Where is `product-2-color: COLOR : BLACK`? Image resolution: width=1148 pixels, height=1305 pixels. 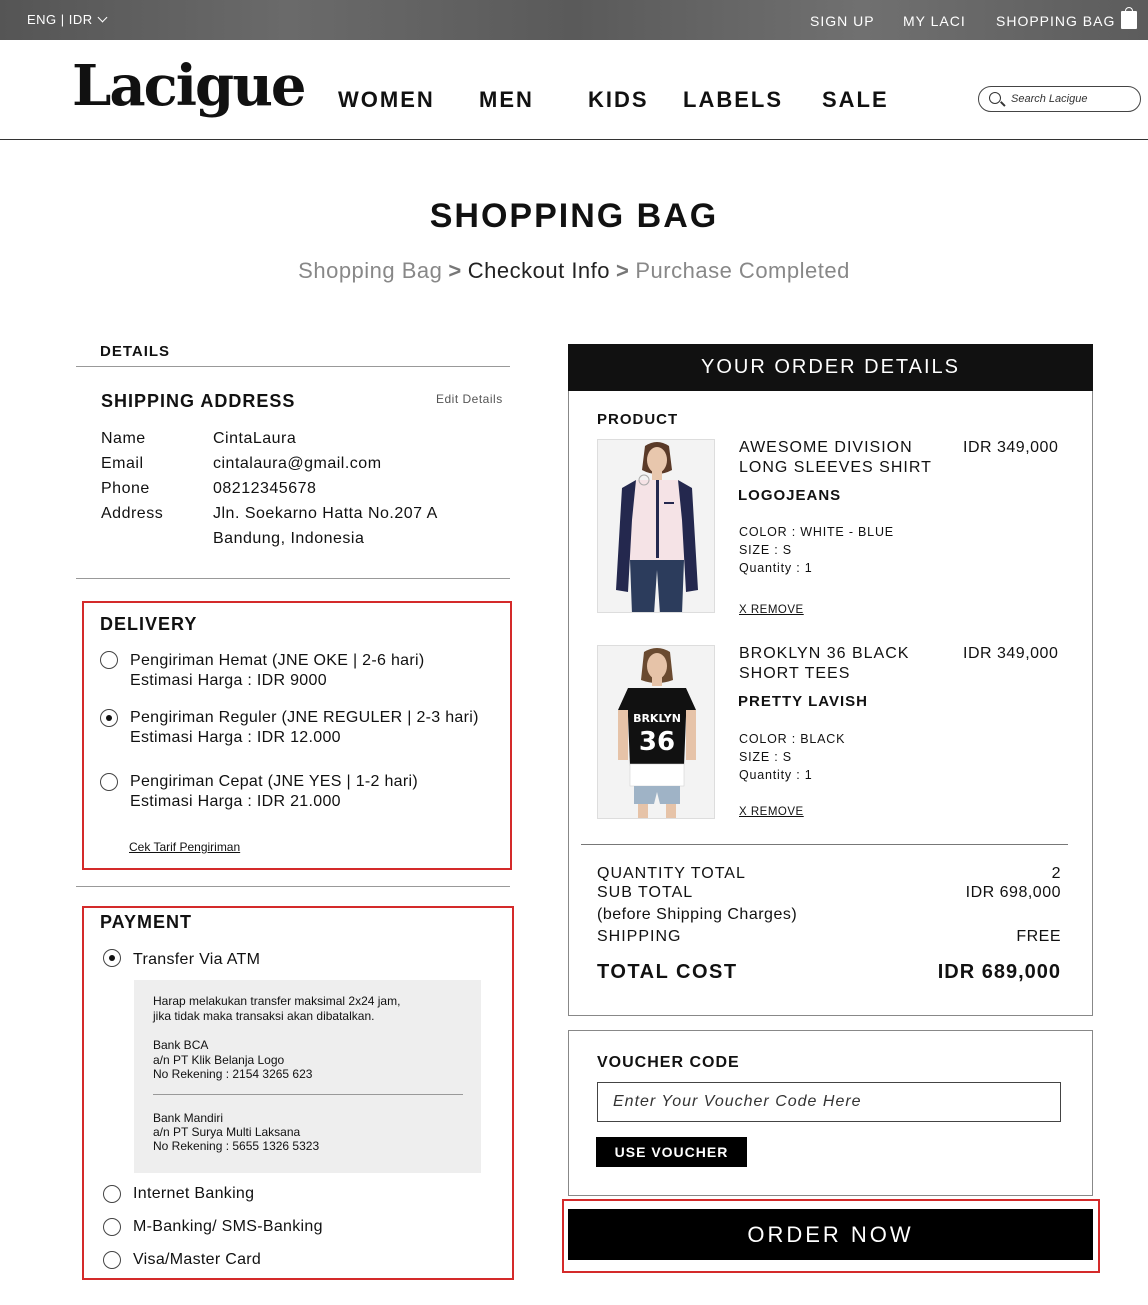
product-2-color: COLOR : BLACK is located at coordinates (792, 739).